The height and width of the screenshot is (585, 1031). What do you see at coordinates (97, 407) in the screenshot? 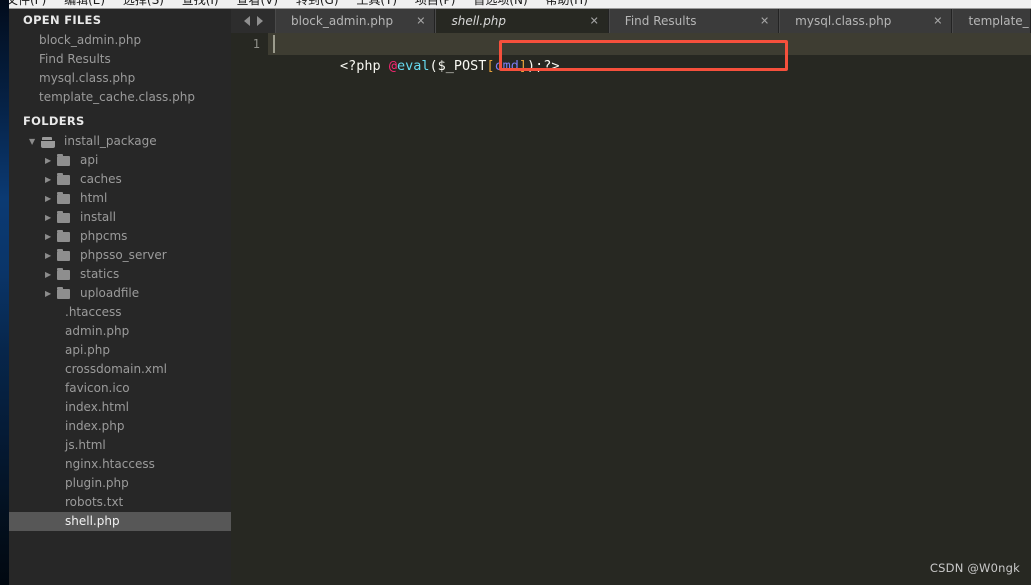
I see `file-item-label: index.html` at bounding box center [97, 407].